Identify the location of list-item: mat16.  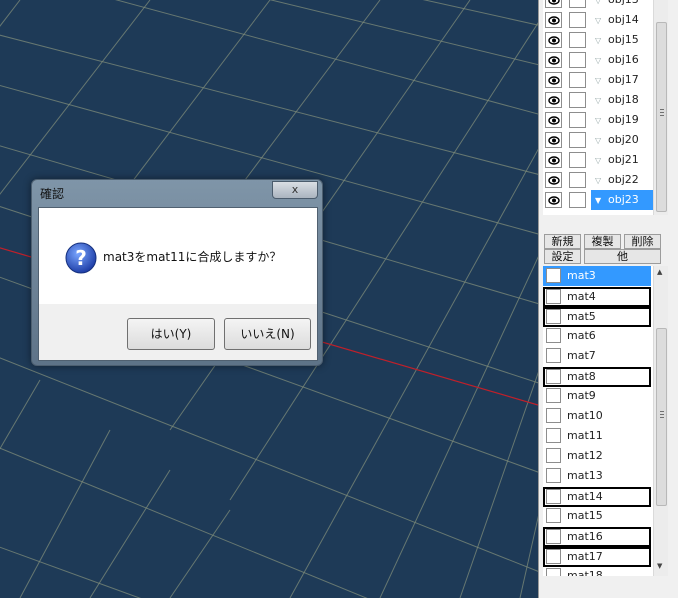
(597, 537).